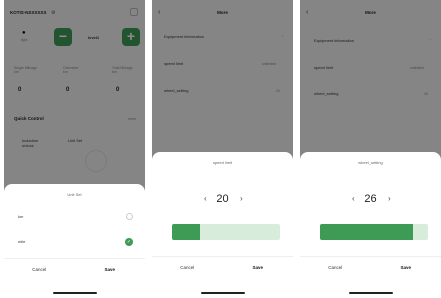  What do you see at coordinates (74, 194) in the screenshot?
I see `sheet-title: Unit Set` at bounding box center [74, 194].